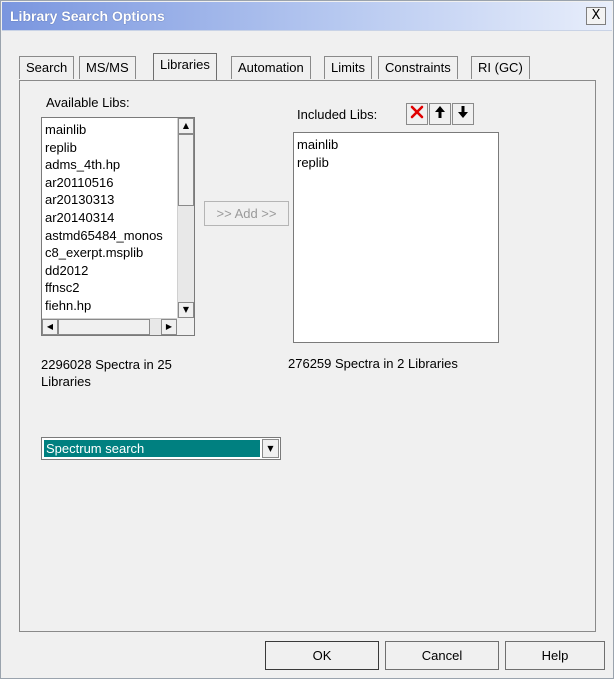  Describe the element at coordinates (110, 165) in the screenshot. I see `list-item: adms_4th.hp` at that location.